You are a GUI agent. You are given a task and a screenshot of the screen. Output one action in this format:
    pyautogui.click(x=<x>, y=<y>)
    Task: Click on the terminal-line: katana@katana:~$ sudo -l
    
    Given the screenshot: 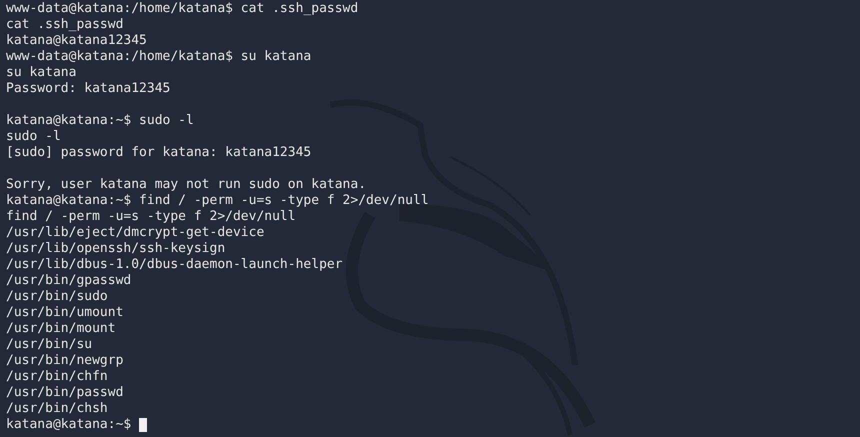 What is the action you would take?
    pyautogui.click(x=100, y=121)
    